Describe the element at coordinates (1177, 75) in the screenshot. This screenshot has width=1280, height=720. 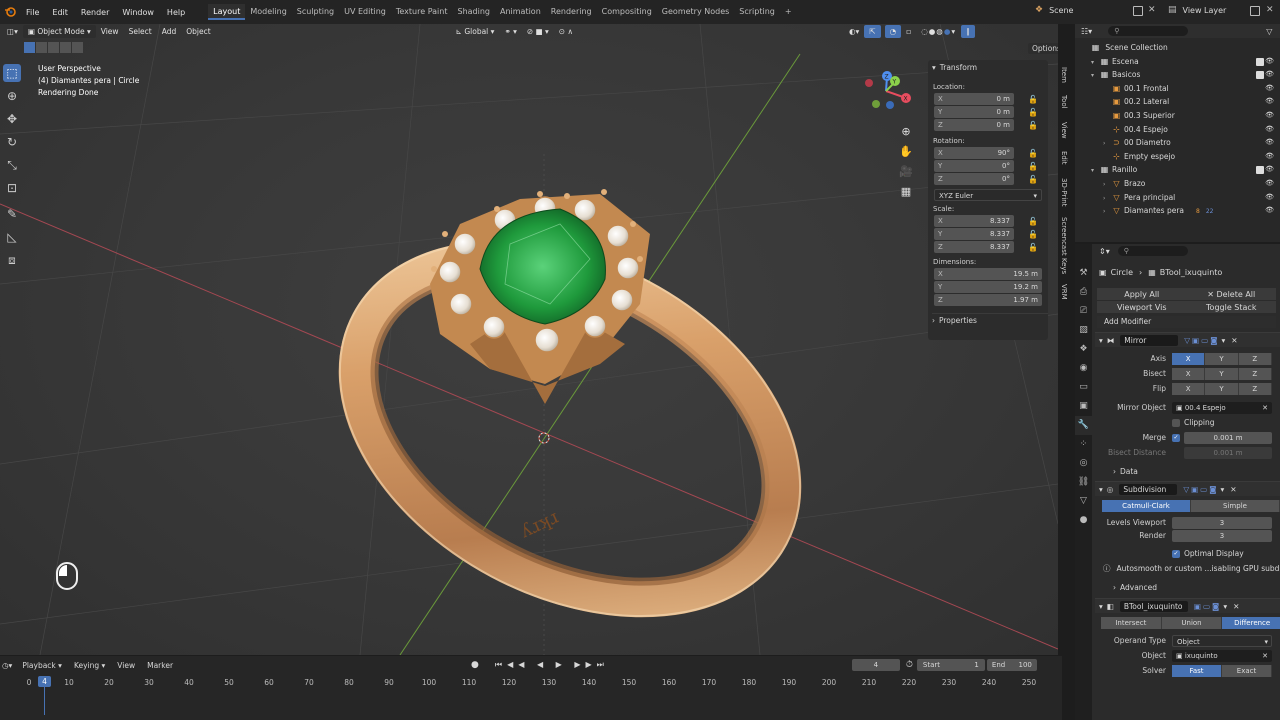
I see `outliner-row: ▾ ▦ Basicos 👁` at that location.